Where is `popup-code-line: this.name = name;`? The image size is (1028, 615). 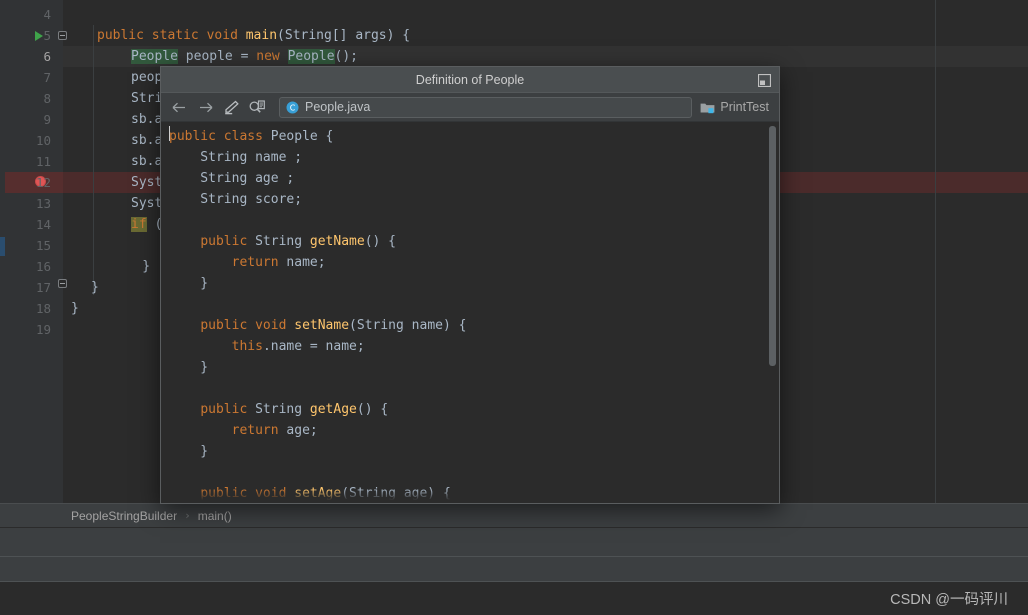
popup-code-line: this.name = name; is located at coordinates (267, 346).